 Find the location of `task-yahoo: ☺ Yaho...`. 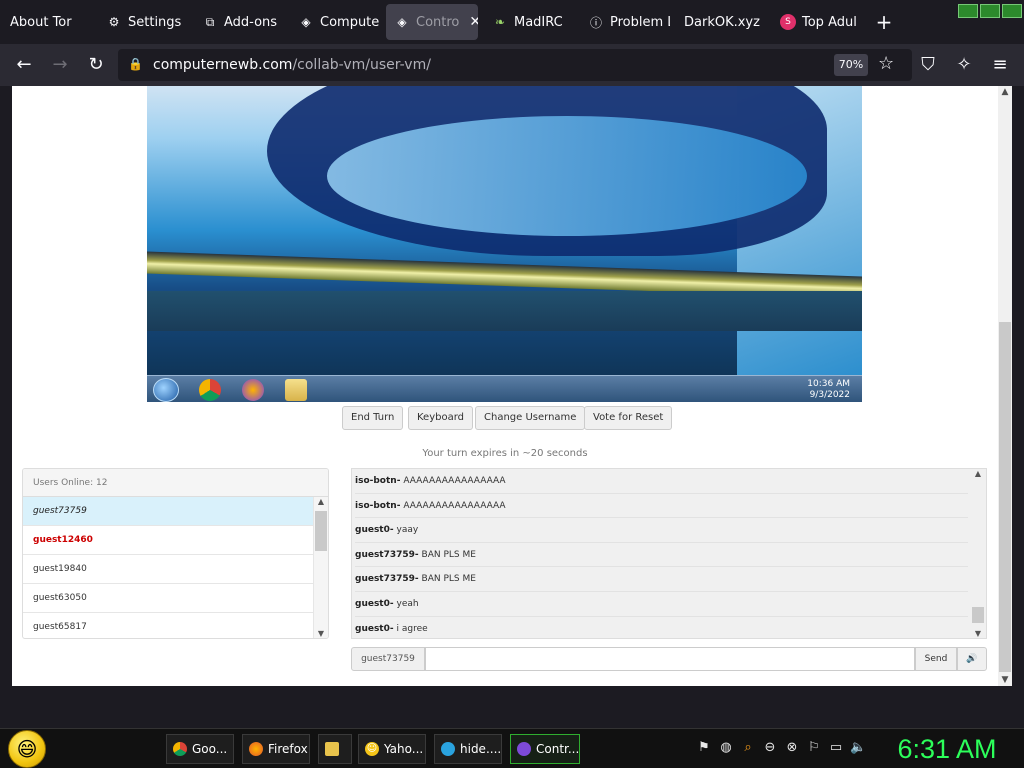

task-yahoo: ☺ Yaho... is located at coordinates (392, 749).